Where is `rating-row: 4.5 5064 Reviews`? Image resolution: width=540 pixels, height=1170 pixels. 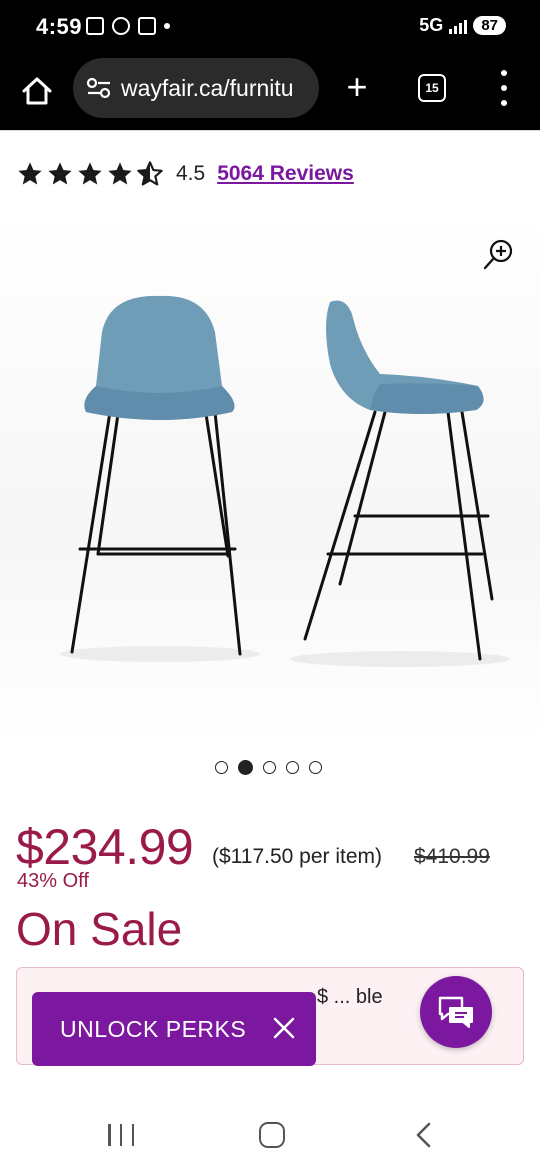 rating-row: 4.5 5064 Reviews is located at coordinates (185, 174).